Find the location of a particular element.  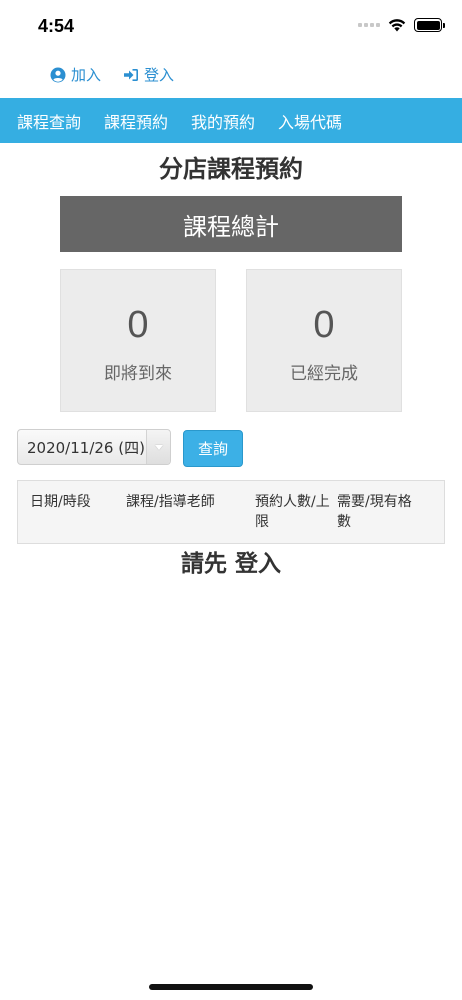

column-header-slots: 需要/現有格數 is located at coordinates (374, 512).